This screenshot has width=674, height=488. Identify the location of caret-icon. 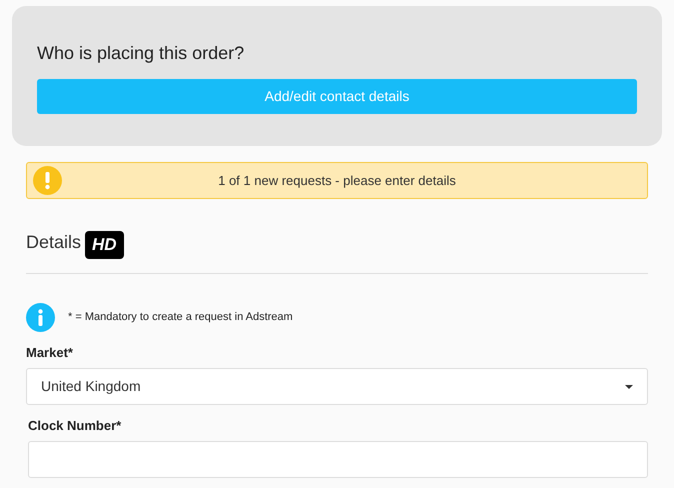
(629, 386).